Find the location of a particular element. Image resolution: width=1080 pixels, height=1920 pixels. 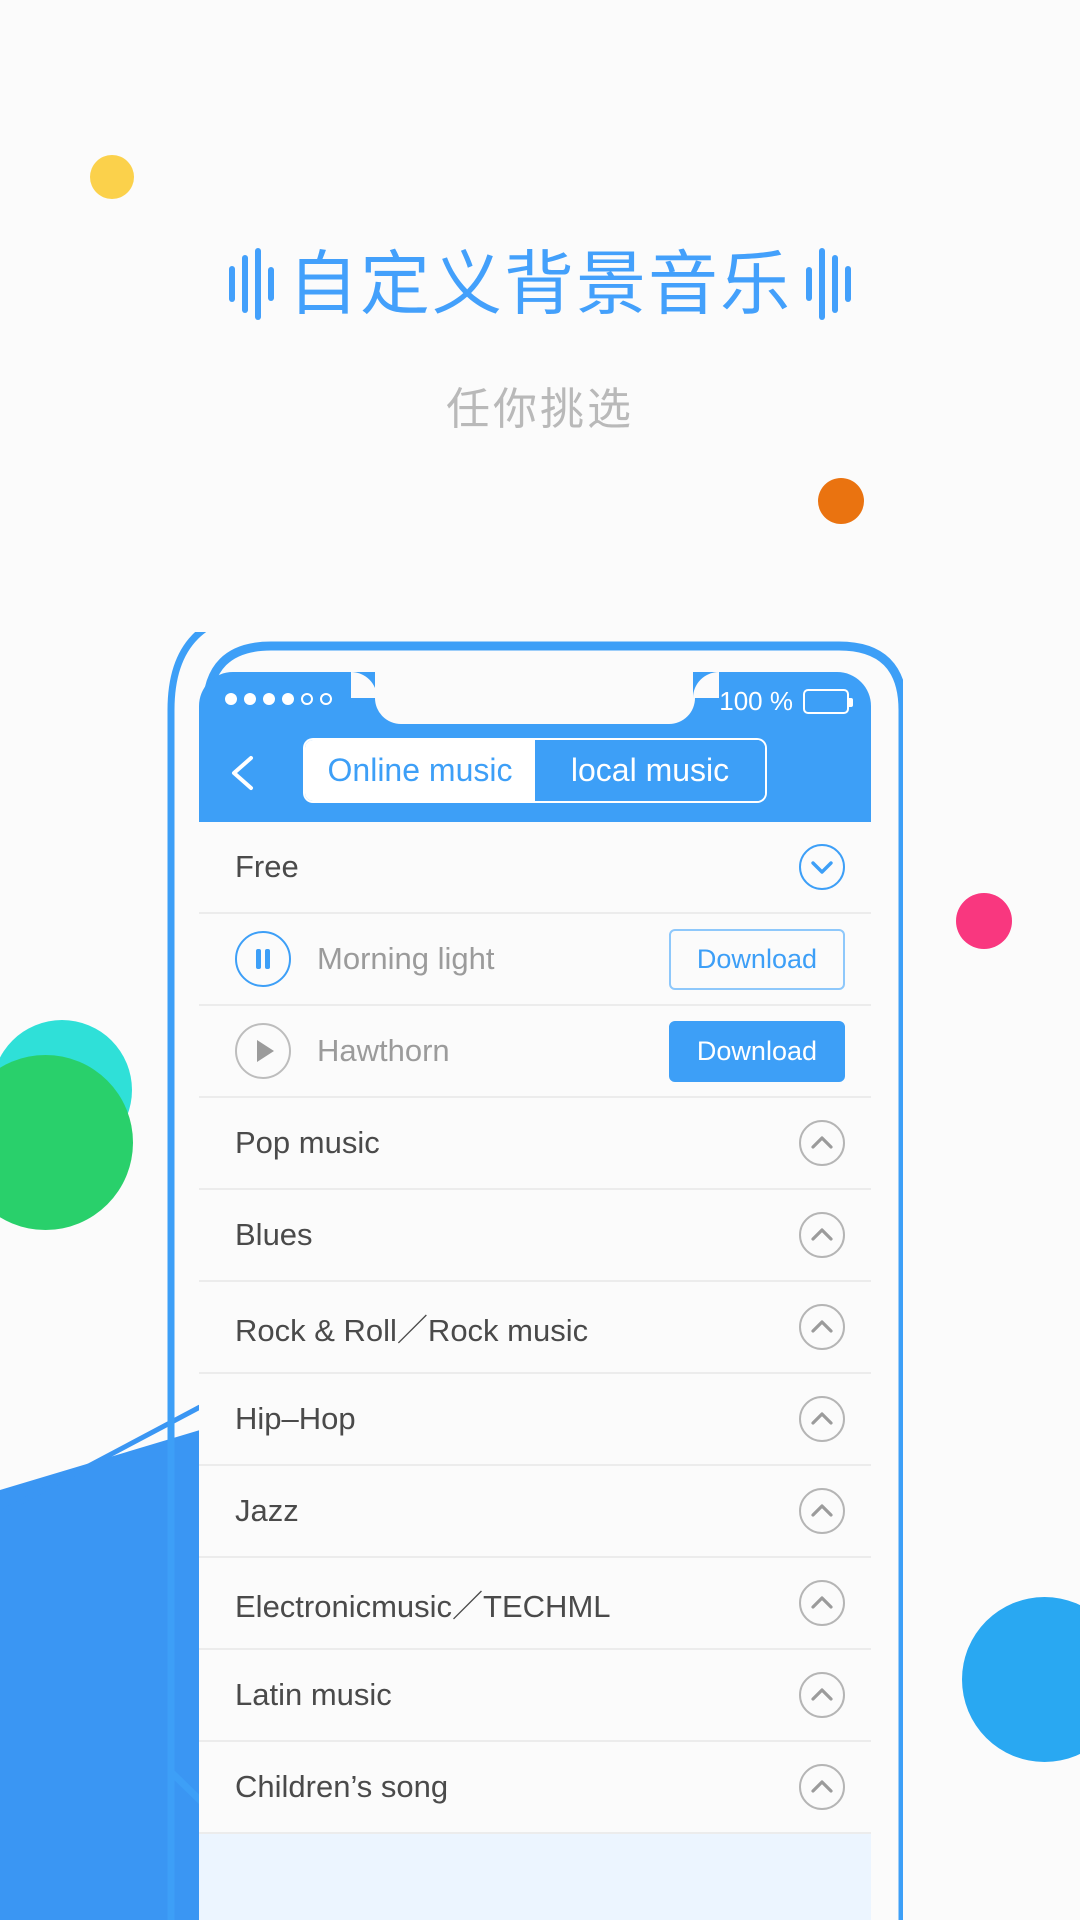

battery-icon is located at coordinates (828, 701).